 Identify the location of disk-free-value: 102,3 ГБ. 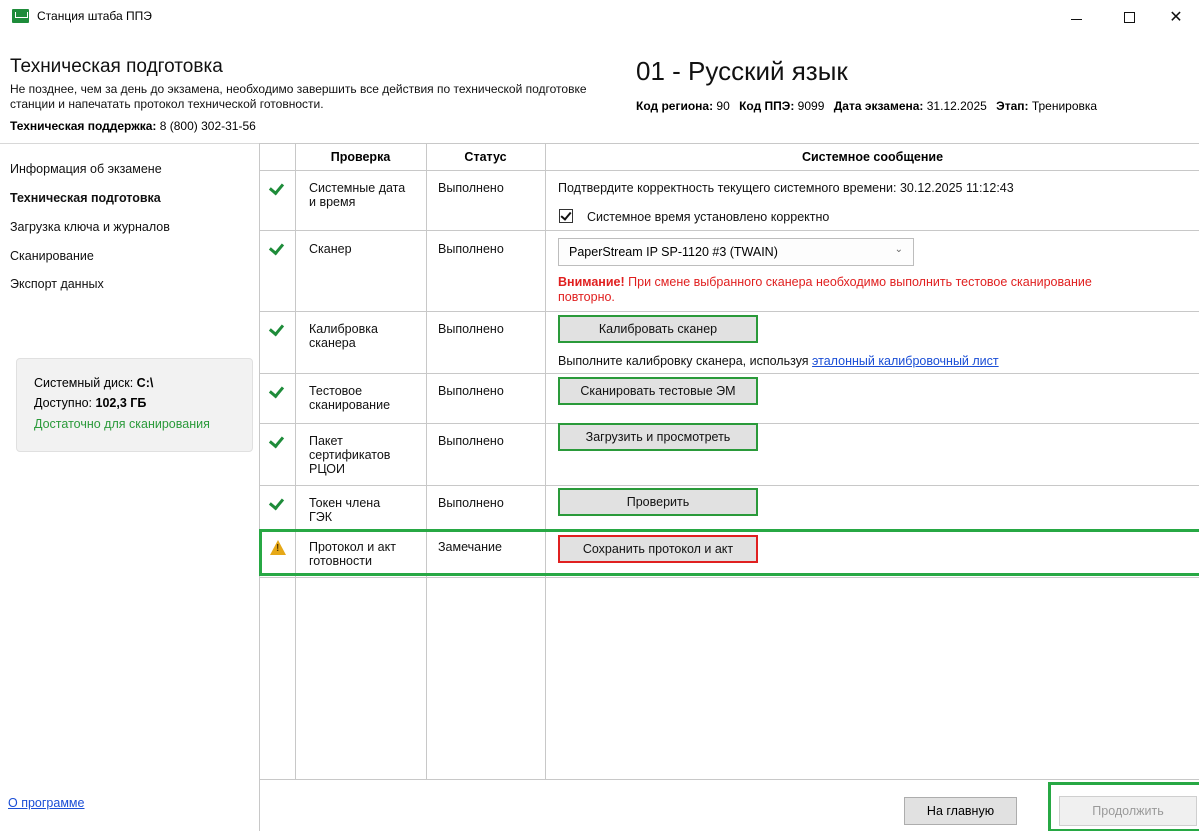
(119, 403).